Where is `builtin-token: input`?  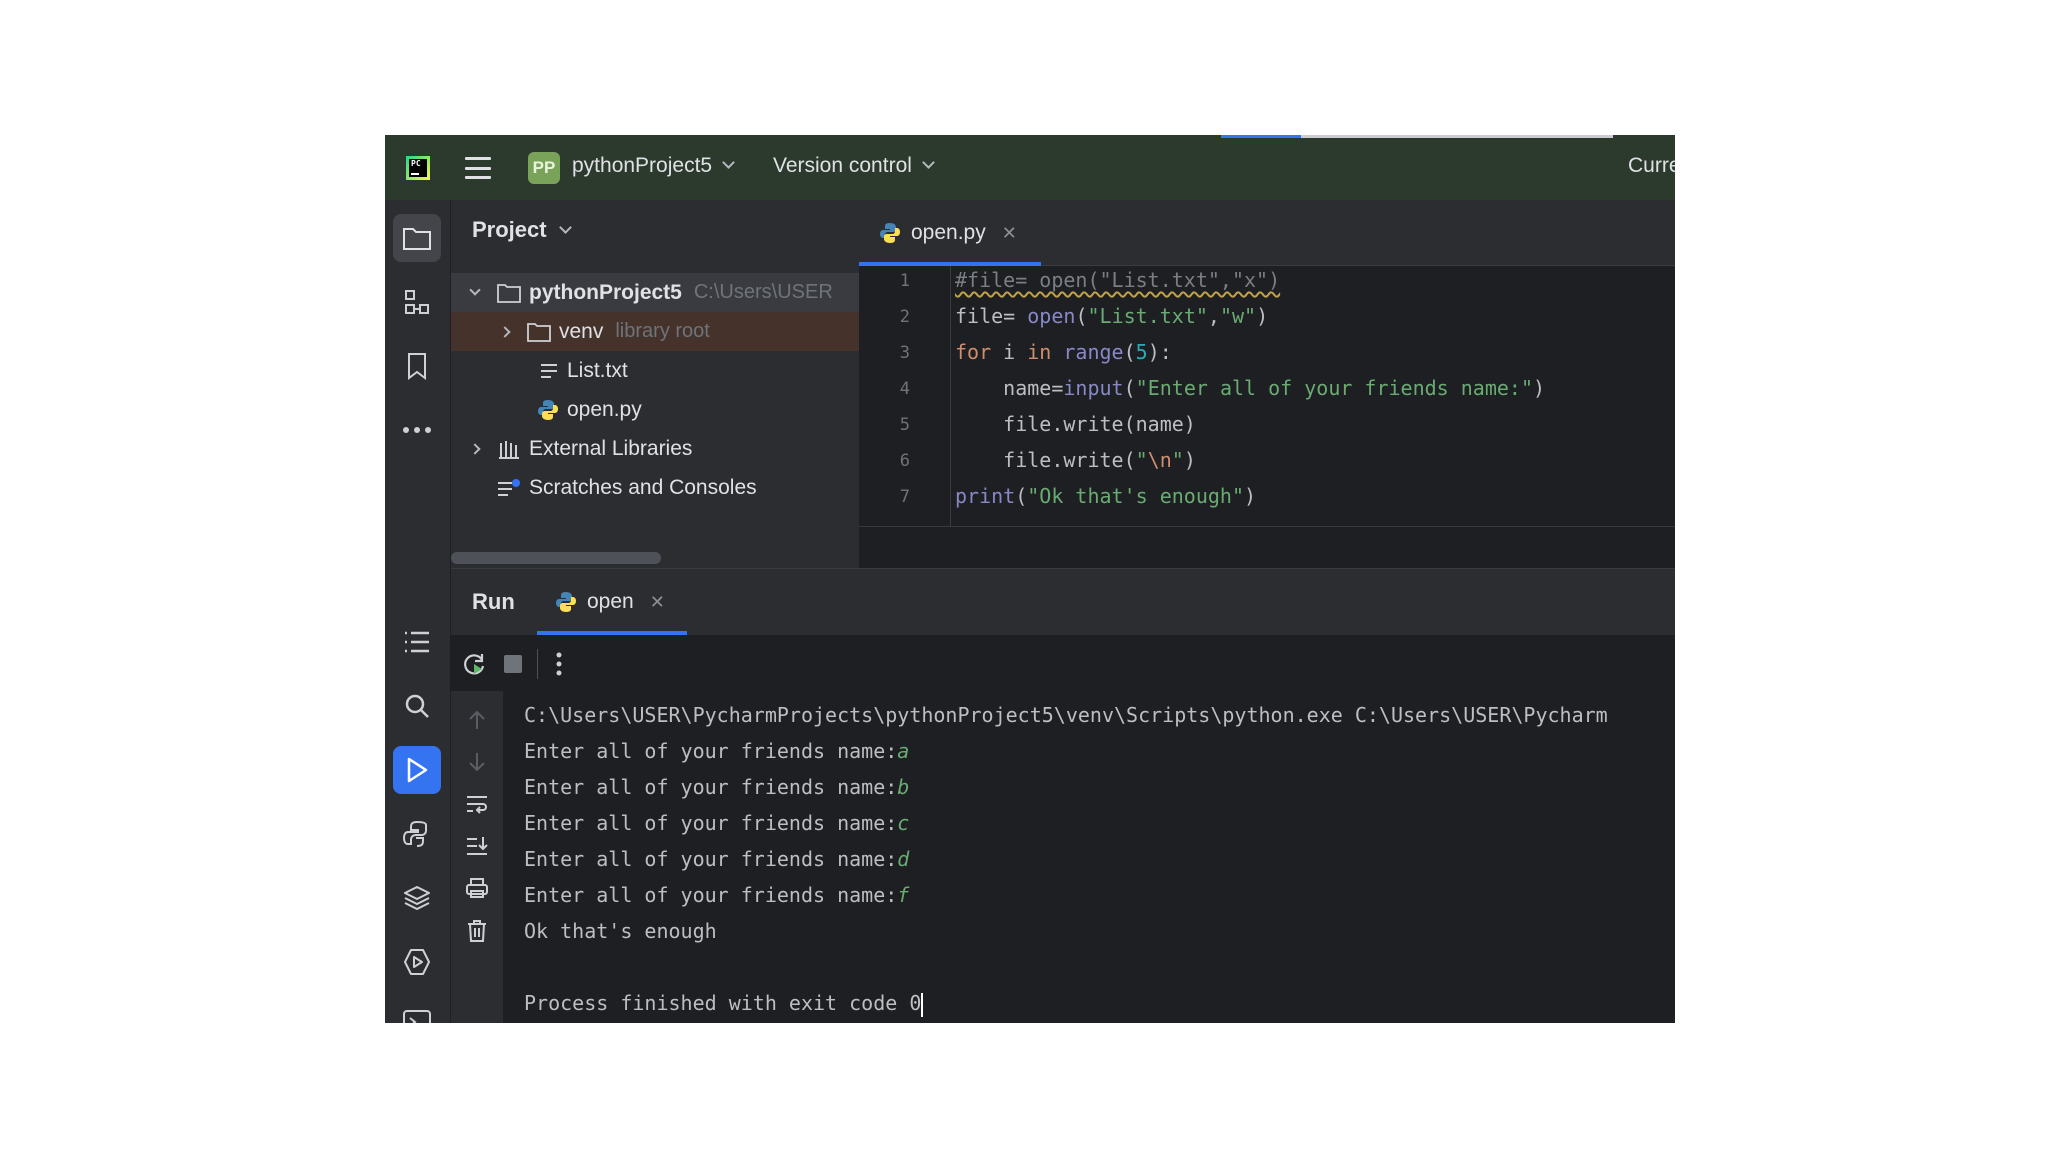 builtin-token: input is located at coordinates (1093, 388).